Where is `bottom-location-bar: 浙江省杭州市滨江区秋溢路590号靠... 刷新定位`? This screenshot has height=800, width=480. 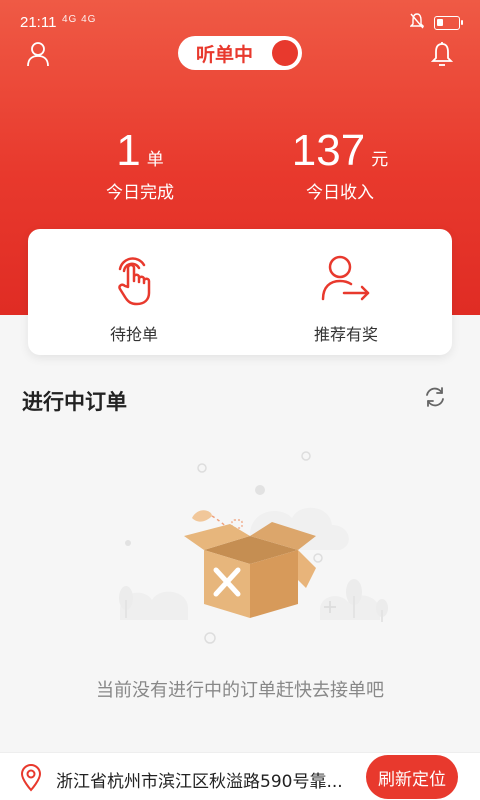 bottom-location-bar: 浙江省杭州市滨江区秋溢路590号靠... 刷新定位 is located at coordinates (240, 776).